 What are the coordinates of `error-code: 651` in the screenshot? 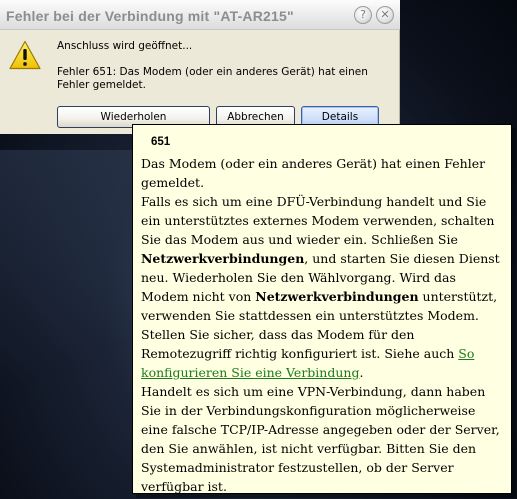 It's located at (161, 142).